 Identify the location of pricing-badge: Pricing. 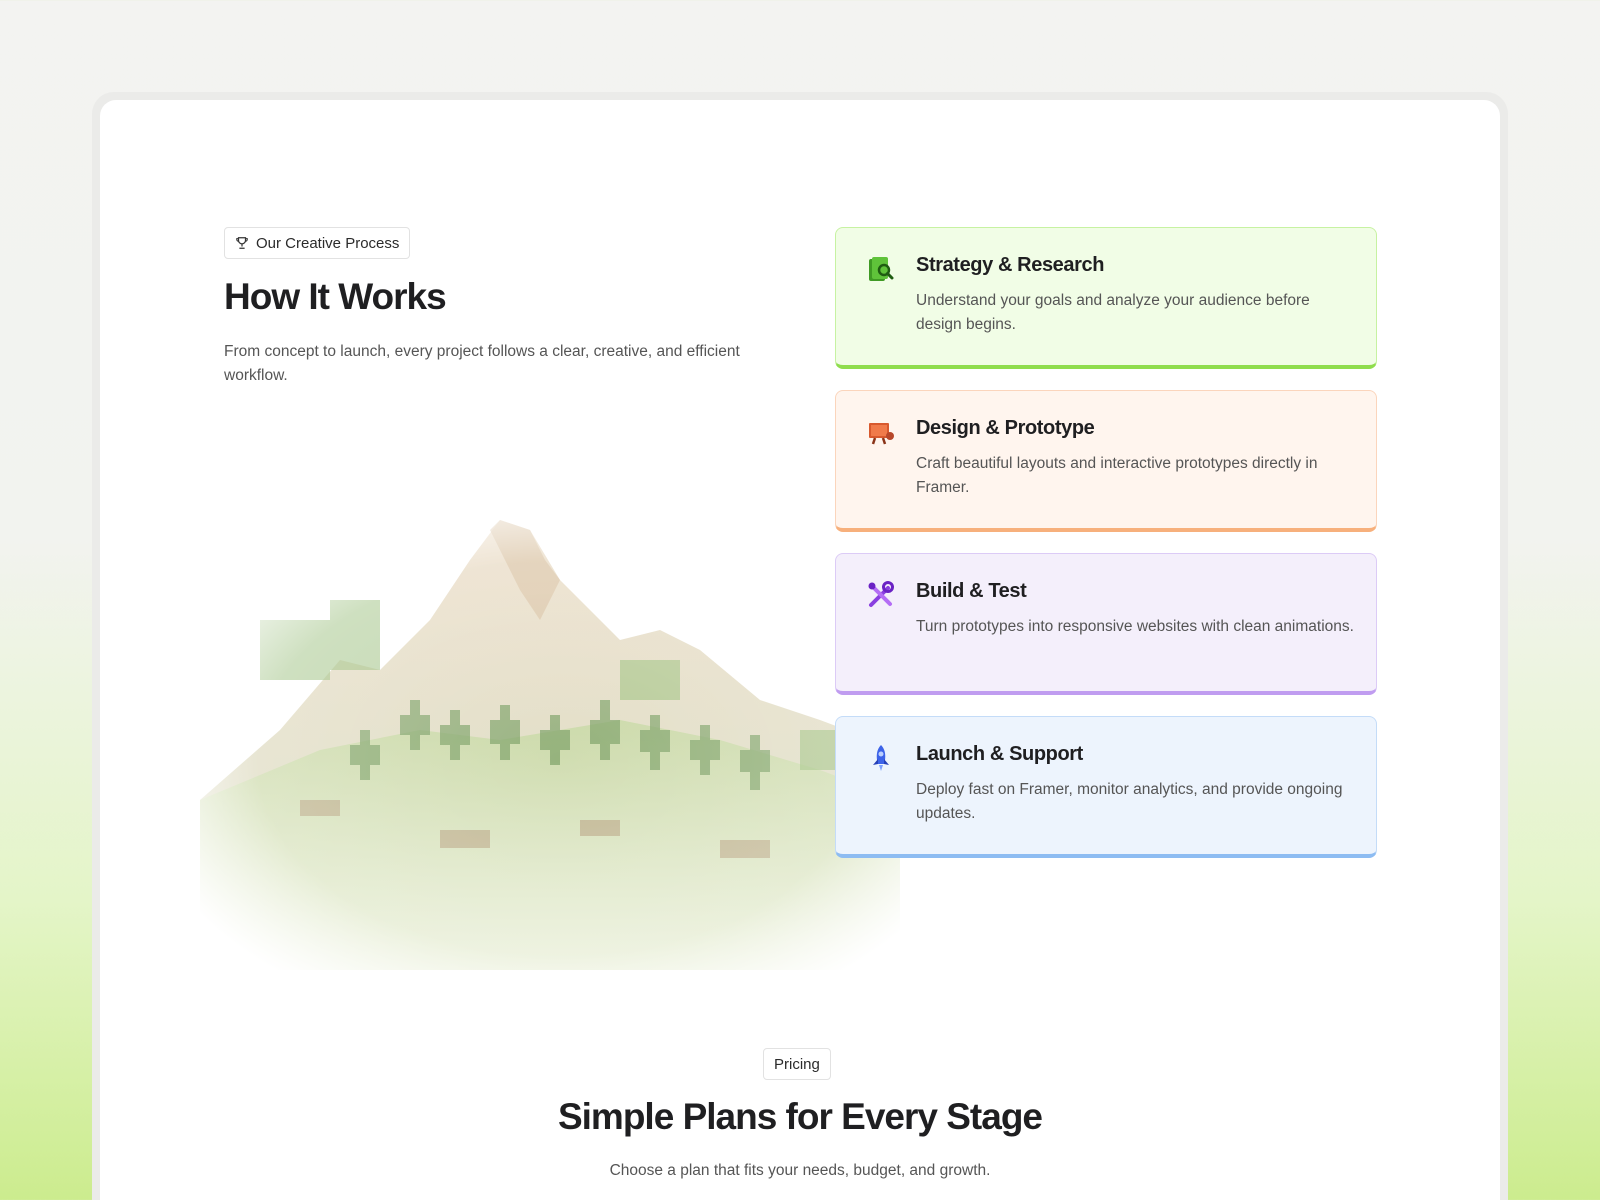
(797, 1064).